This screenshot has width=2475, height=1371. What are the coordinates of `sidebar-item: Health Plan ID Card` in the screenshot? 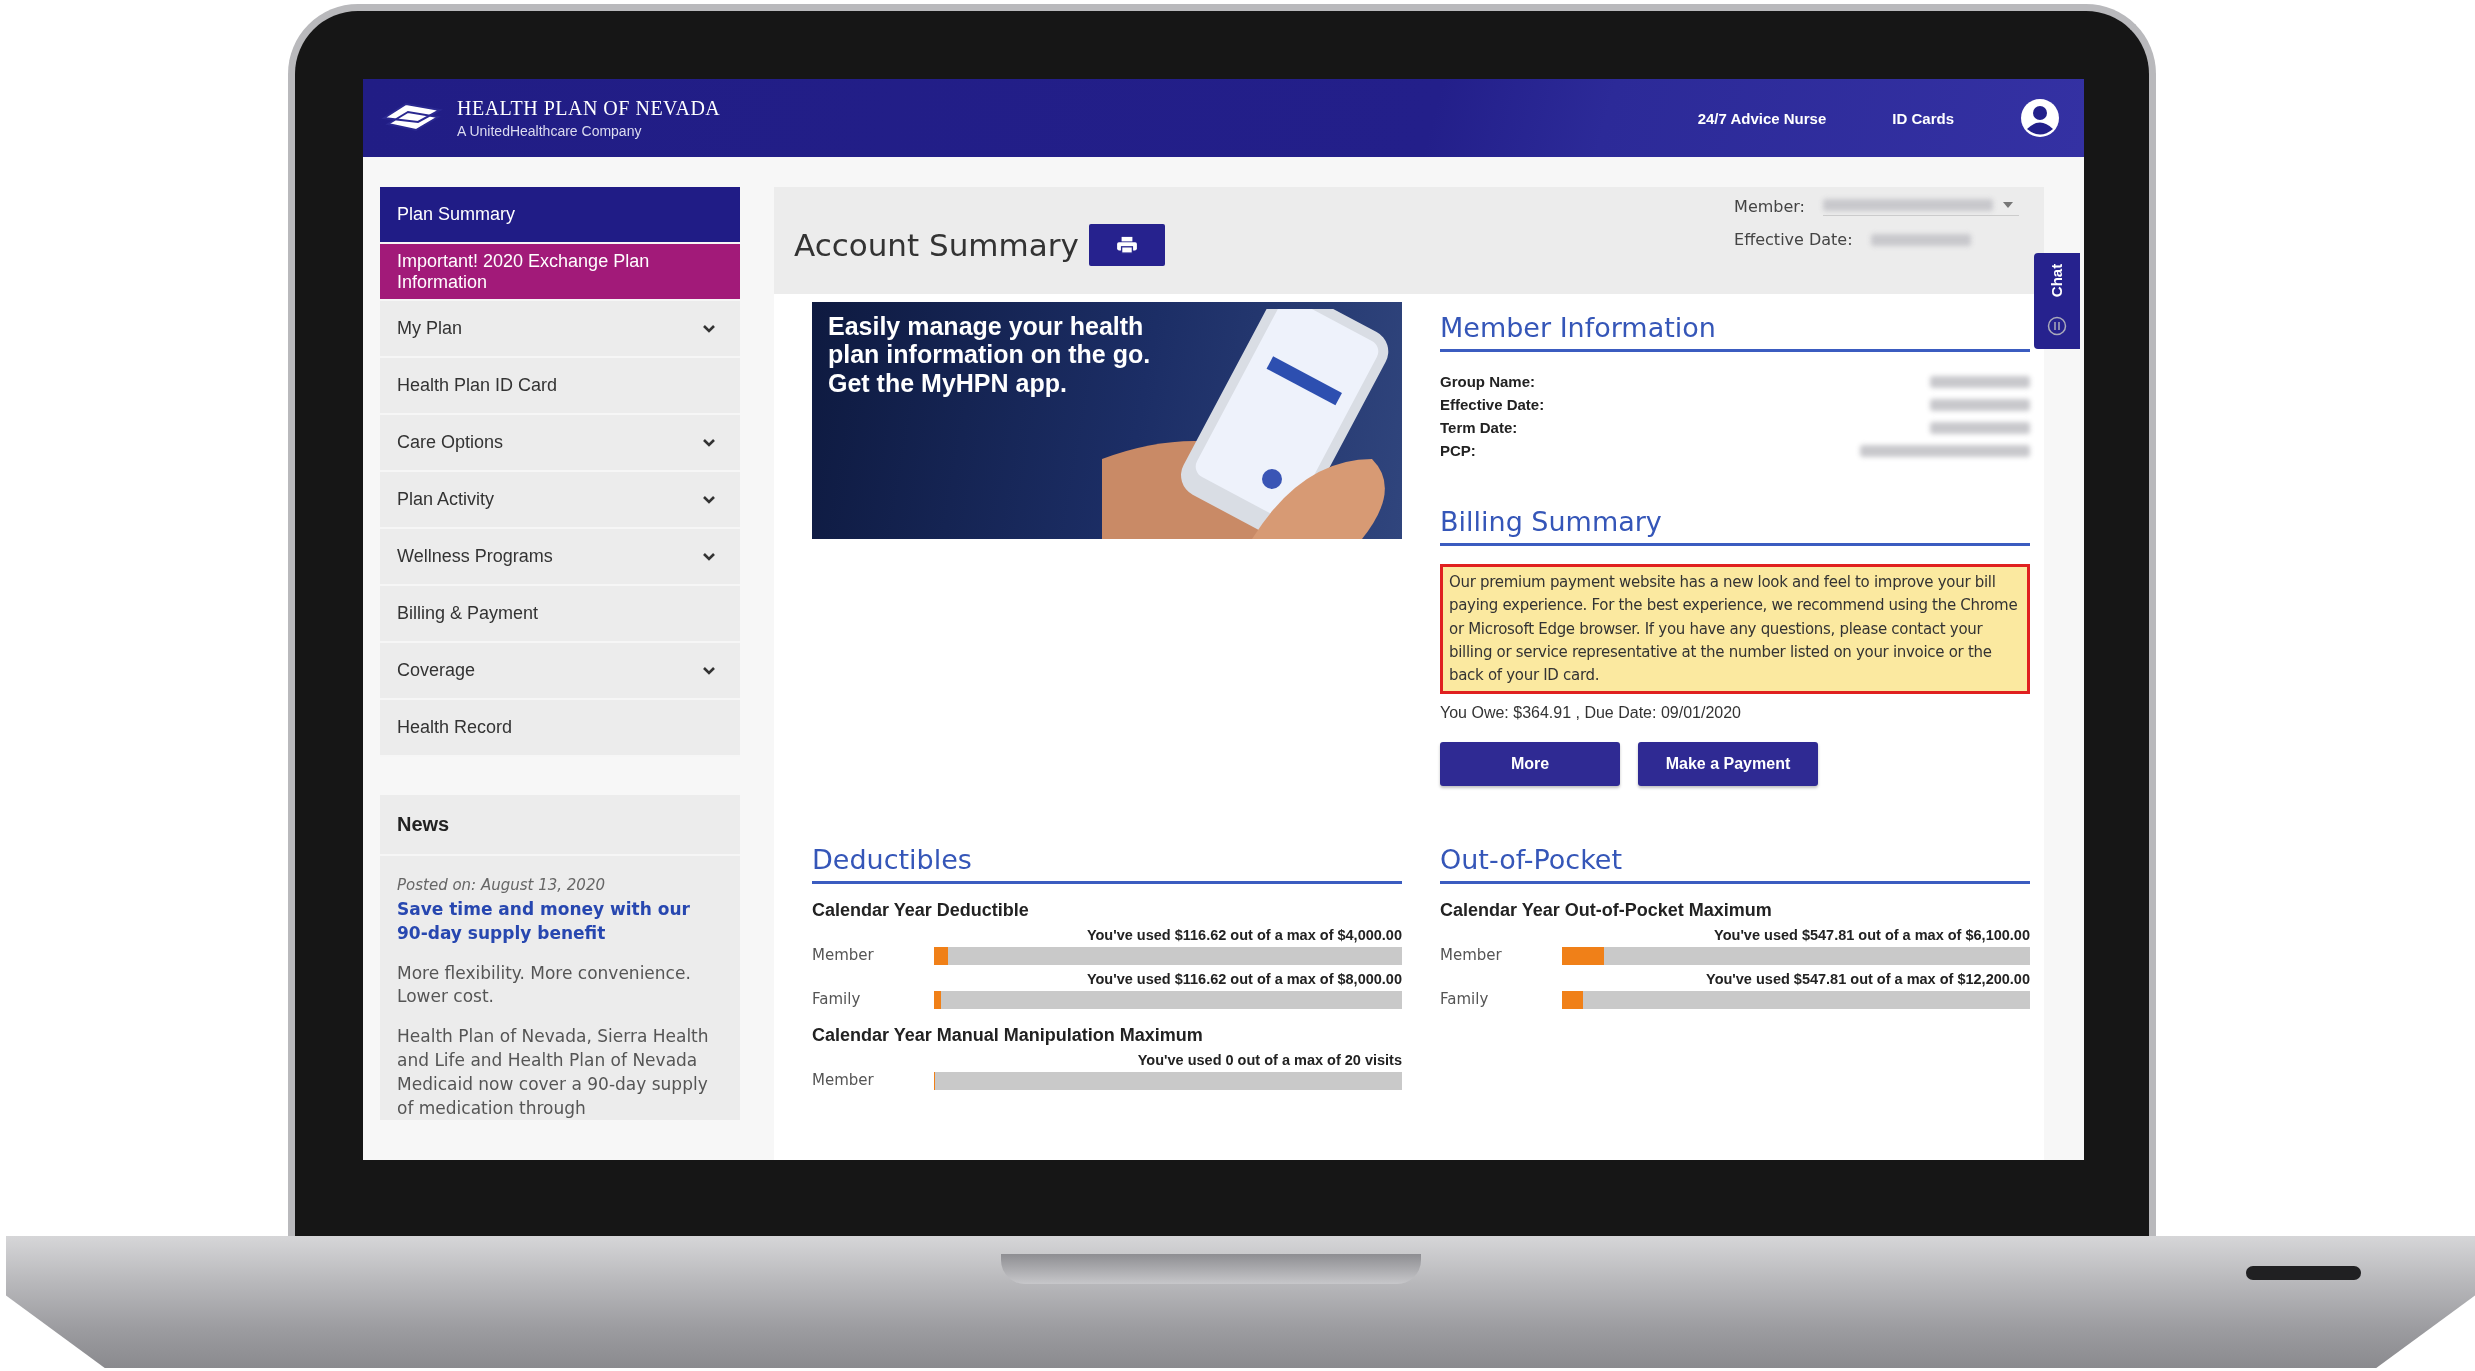 It's located at (560, 386).